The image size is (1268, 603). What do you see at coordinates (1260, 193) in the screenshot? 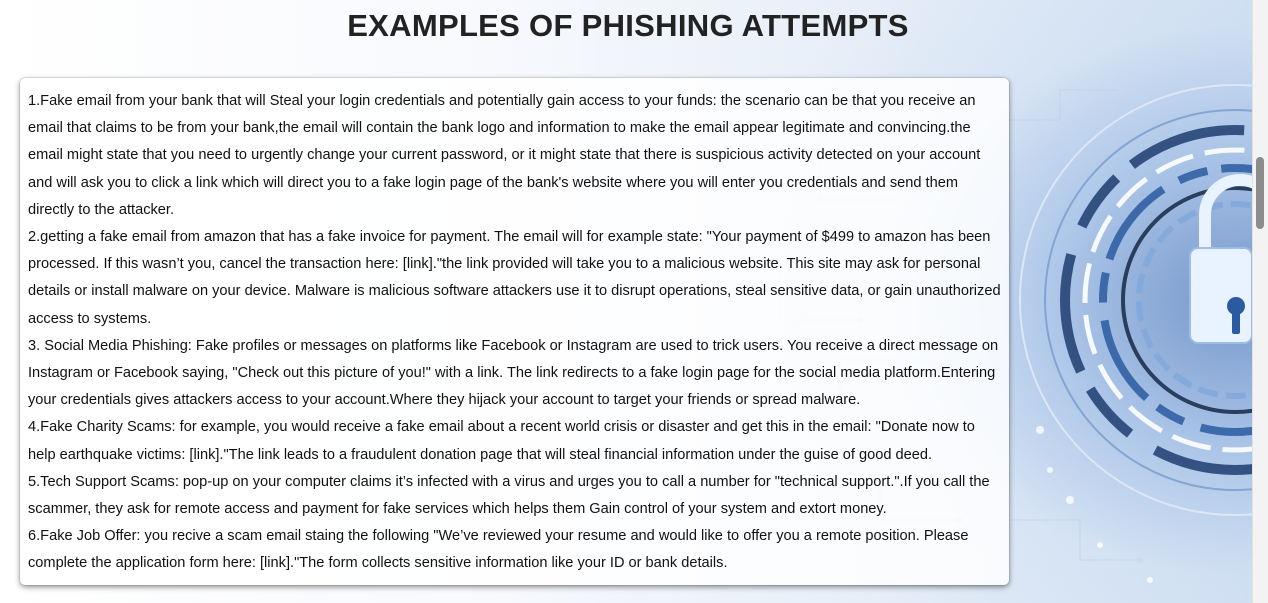
I see `scrollbar-thumb` at bounding box center [1260, 193].